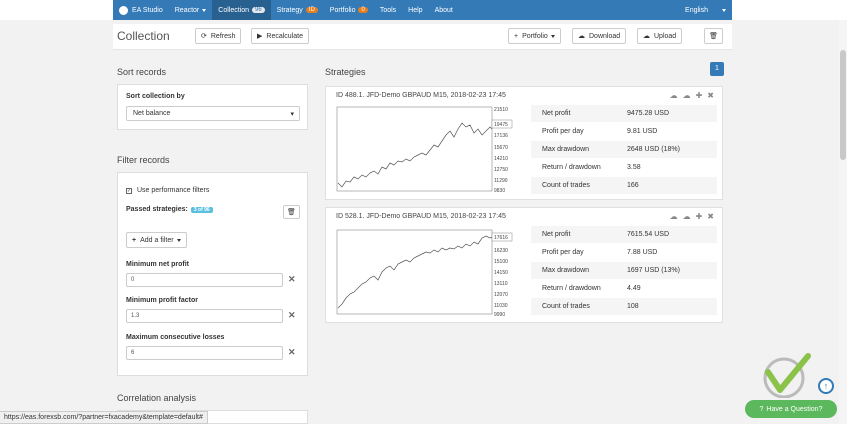  I want to click on strategies-title: Strategies, so click(345, 72).